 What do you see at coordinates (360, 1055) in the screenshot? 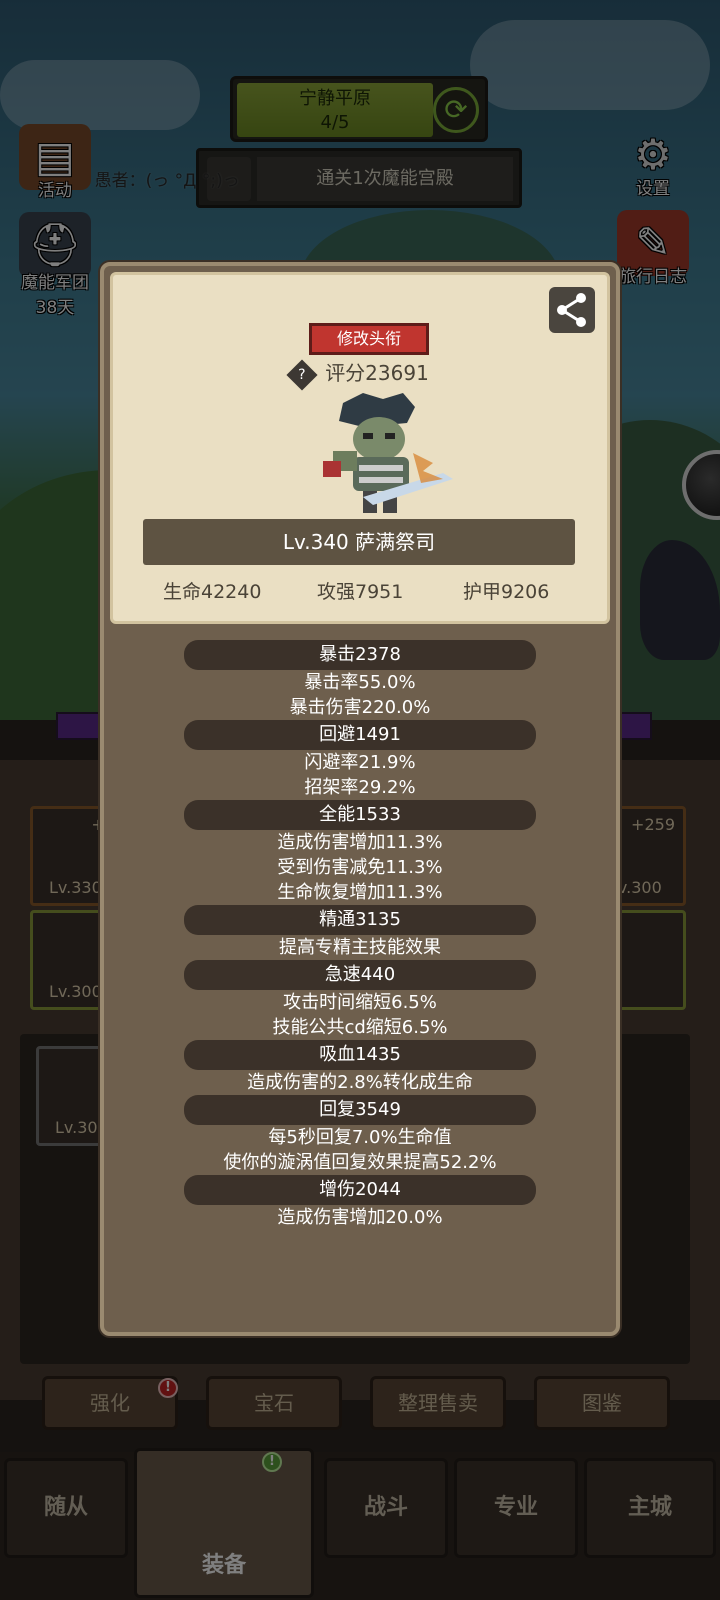
I see `attribute-header: 吸血1435` at bounding box center [360, 1055].